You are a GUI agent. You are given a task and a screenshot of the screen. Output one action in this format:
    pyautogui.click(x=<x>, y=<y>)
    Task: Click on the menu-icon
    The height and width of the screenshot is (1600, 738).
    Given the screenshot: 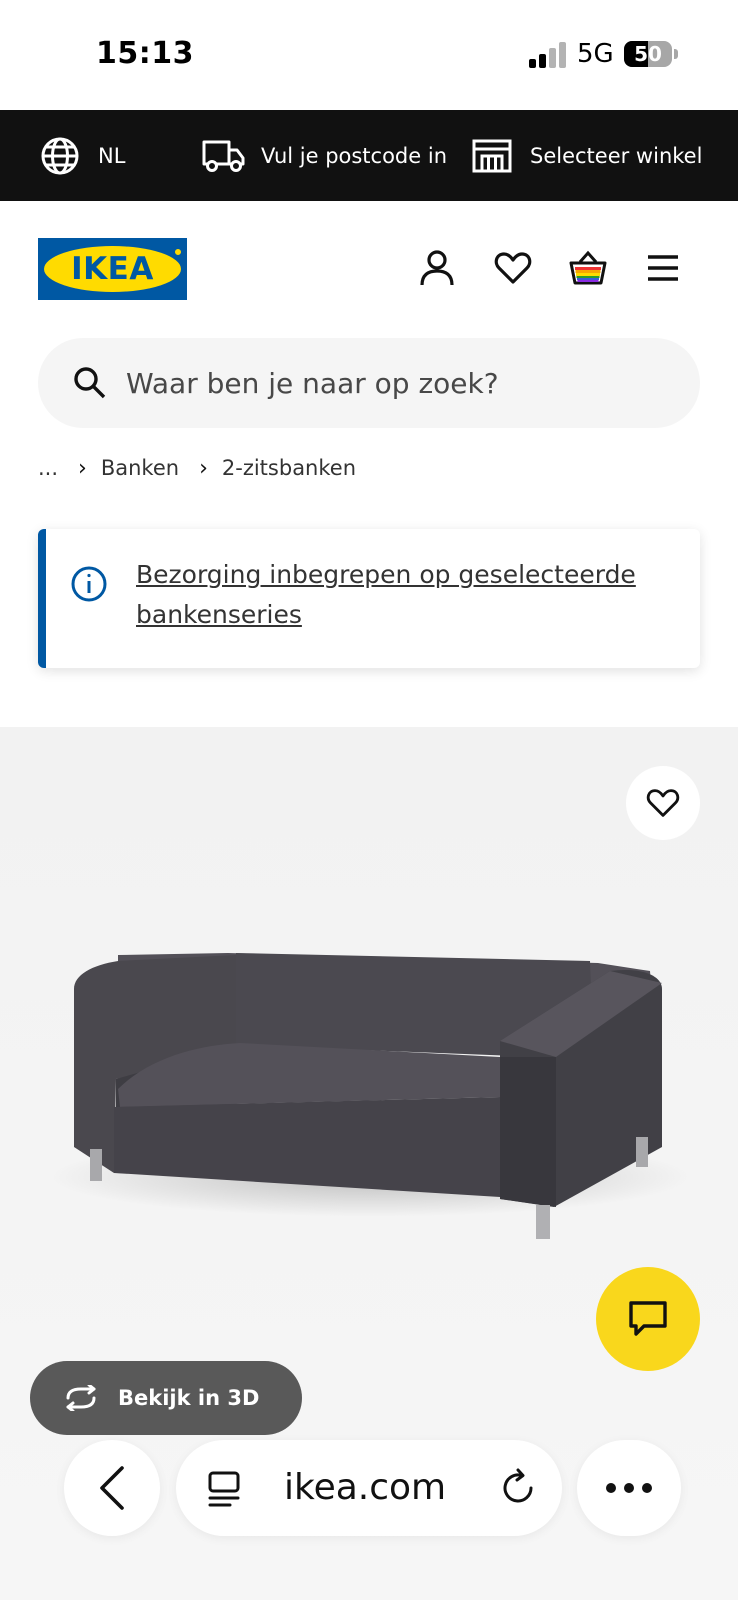 What is the action you would take?
    pyautogui.click(x=663, y=268)
    